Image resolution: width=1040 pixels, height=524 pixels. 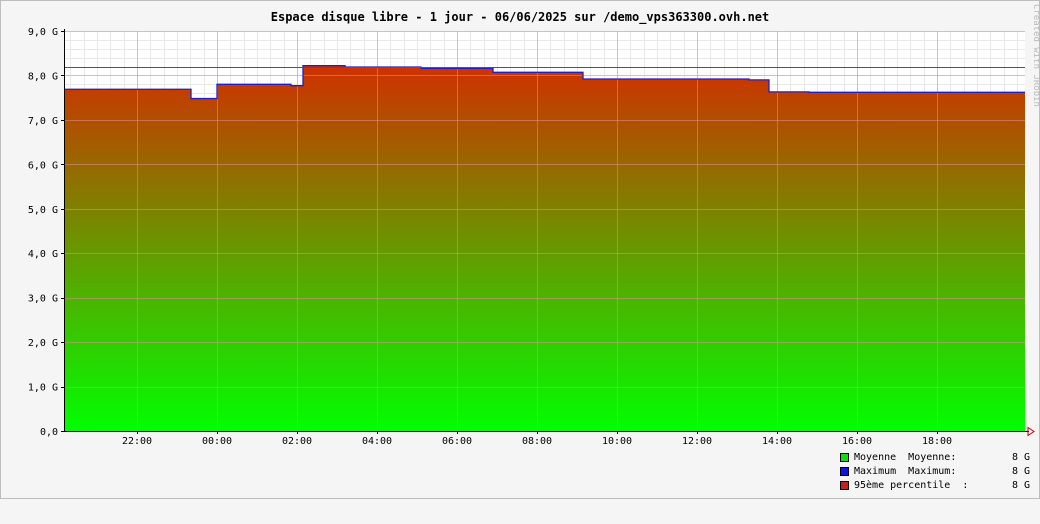 What do you see at coordinates (43, 210) in the screenshot?
I see `y-tick-label: 5,0 G` at bounding box center [43, 210].